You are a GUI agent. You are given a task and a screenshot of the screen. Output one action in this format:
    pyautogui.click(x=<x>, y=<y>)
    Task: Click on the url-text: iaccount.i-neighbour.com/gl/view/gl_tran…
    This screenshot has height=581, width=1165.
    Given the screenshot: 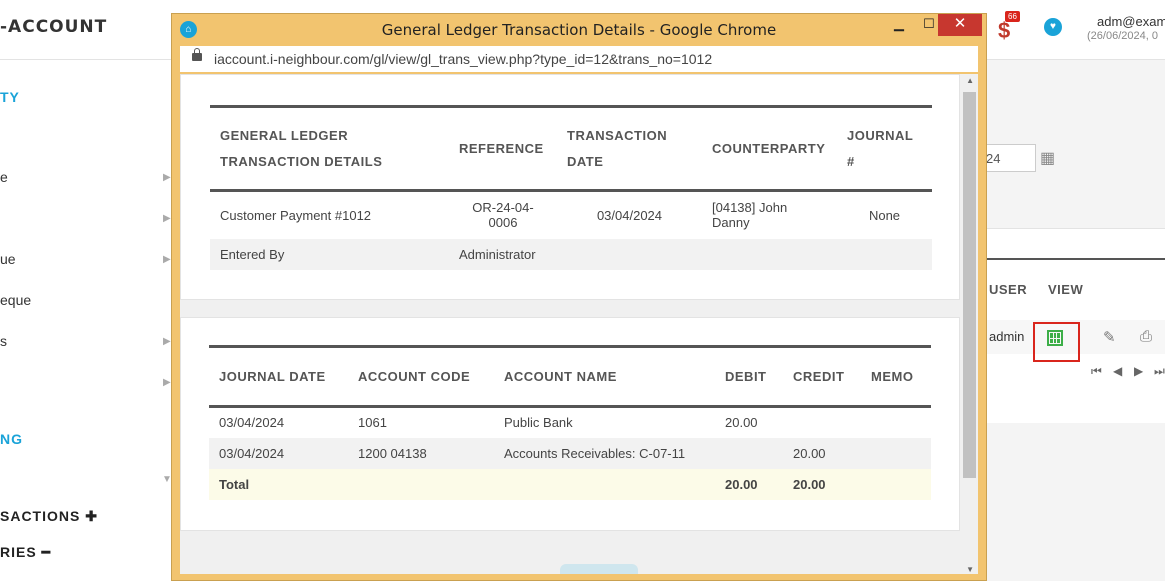 What is the action you would take?
    pyautogui.click(x=463, y=59)
    